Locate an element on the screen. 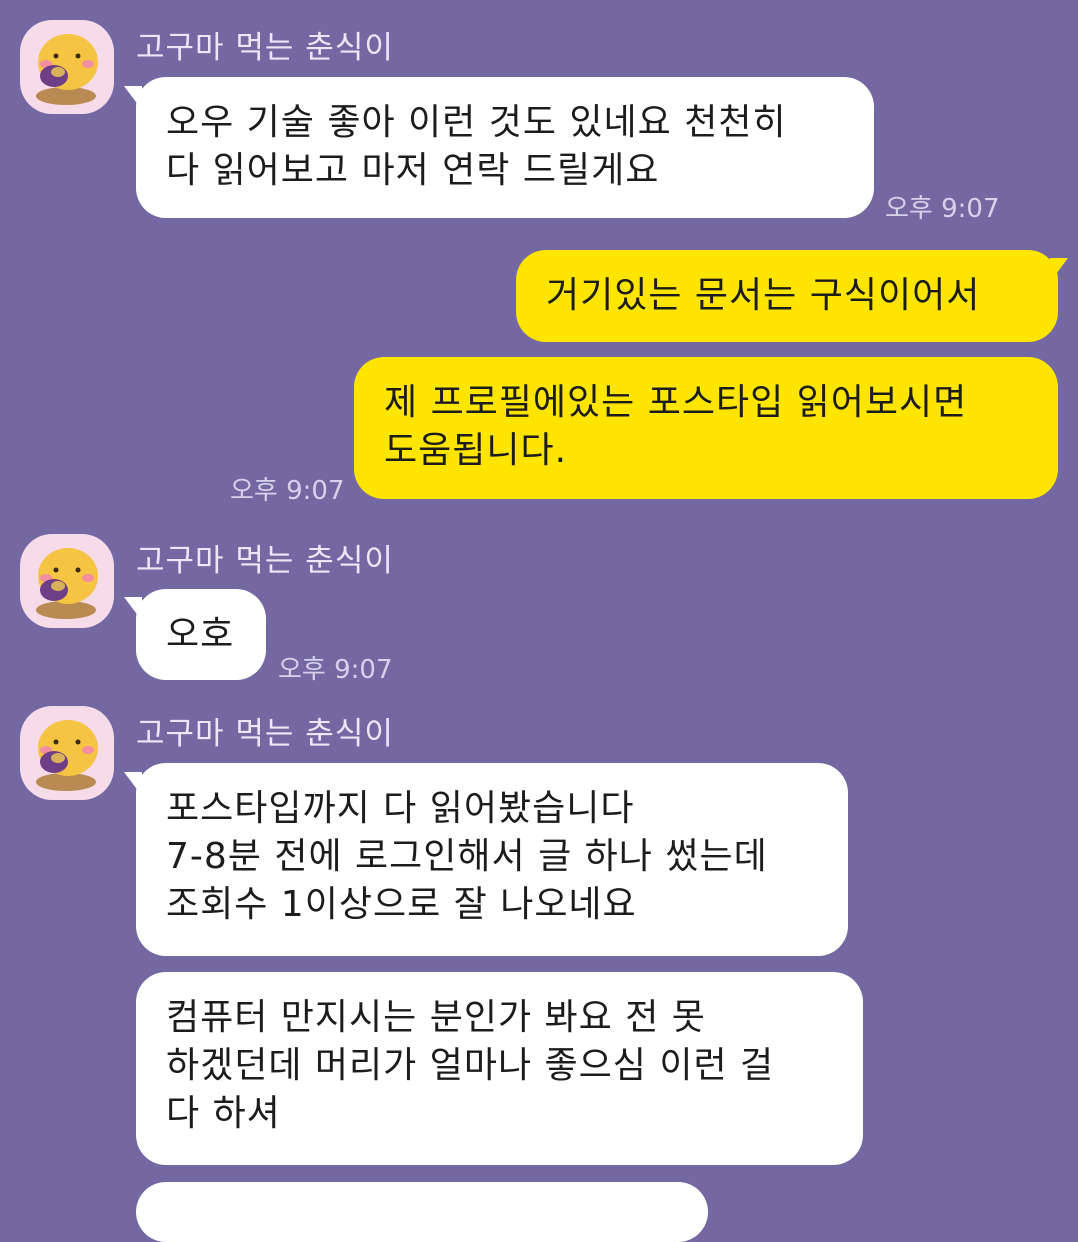 This screenshot has width=1078, height=1242. message-bubble: 오우 기술 좋아 이런 것도 있네요 천천히 다 읽어보고 마저 연락 드릴게요 is located at coordinates (505, 147).